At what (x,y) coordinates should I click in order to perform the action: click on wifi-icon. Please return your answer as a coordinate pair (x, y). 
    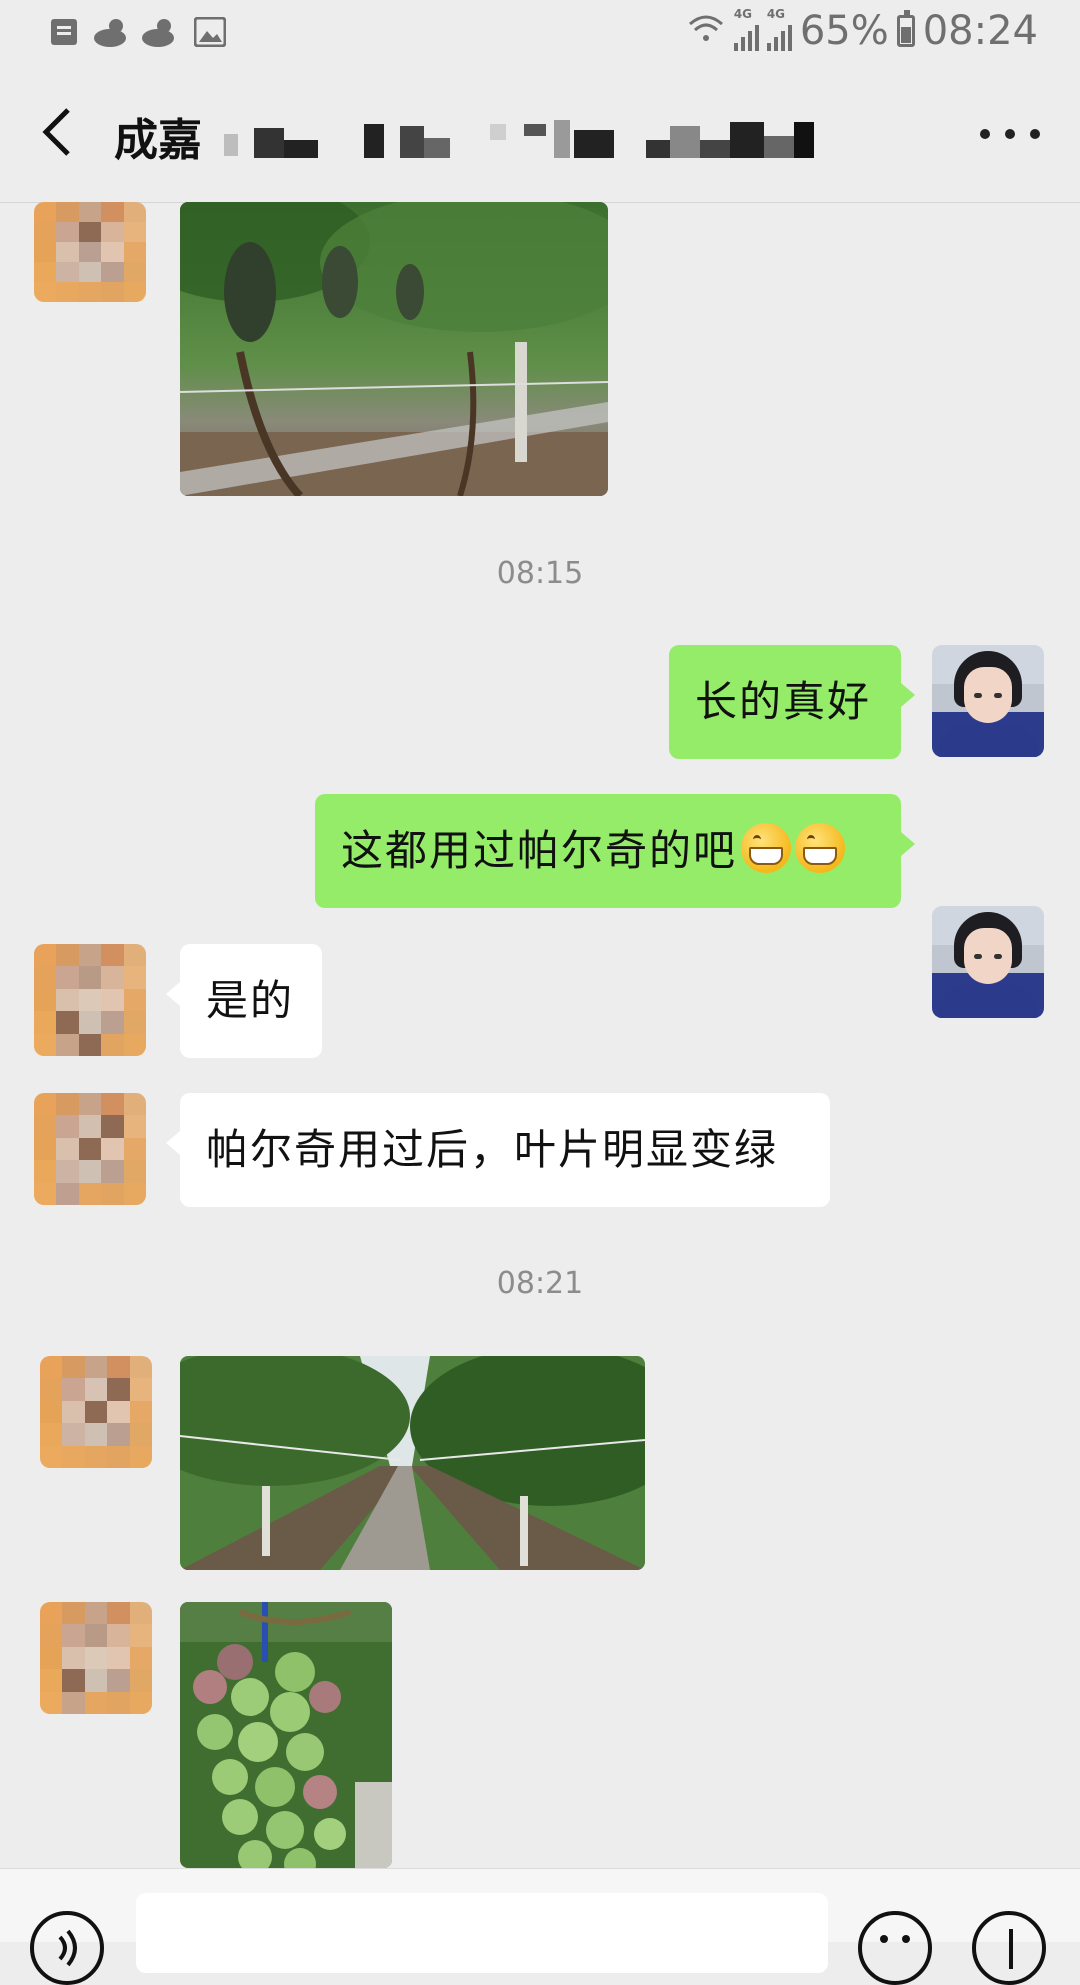
    Looking at the image, I should click on (706, 31).